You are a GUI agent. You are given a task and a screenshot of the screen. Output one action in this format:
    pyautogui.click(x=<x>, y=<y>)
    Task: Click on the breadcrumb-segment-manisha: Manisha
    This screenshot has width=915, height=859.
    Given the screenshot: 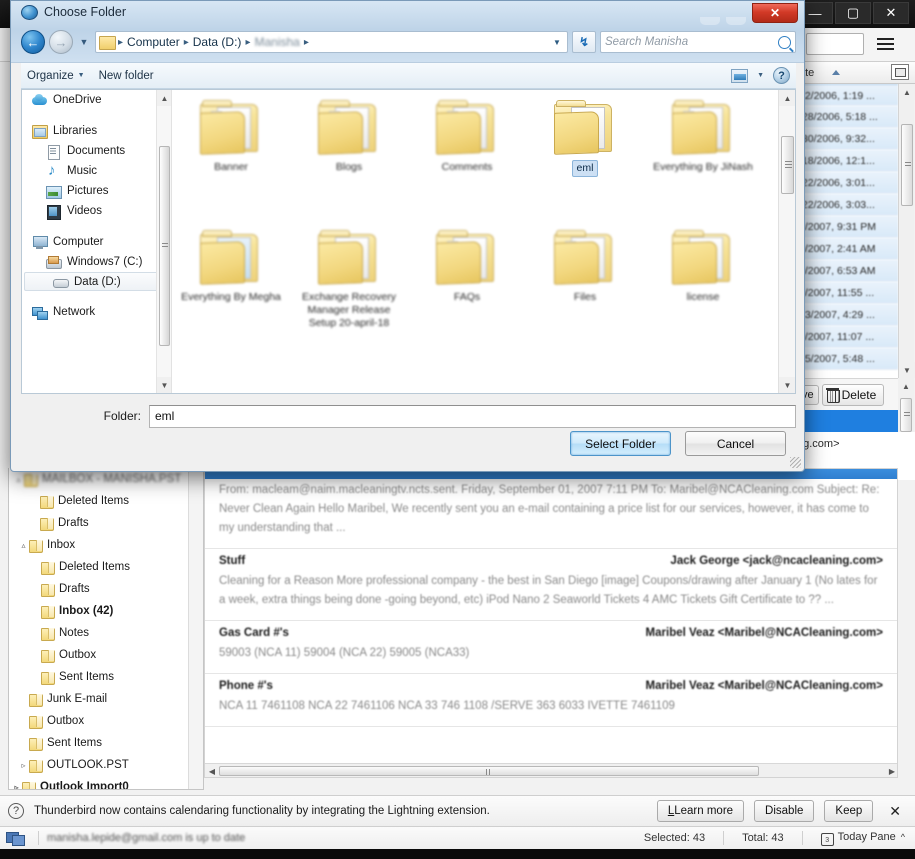 What is the action you would take?
    pyautogui.click(x=276, y=42)
    